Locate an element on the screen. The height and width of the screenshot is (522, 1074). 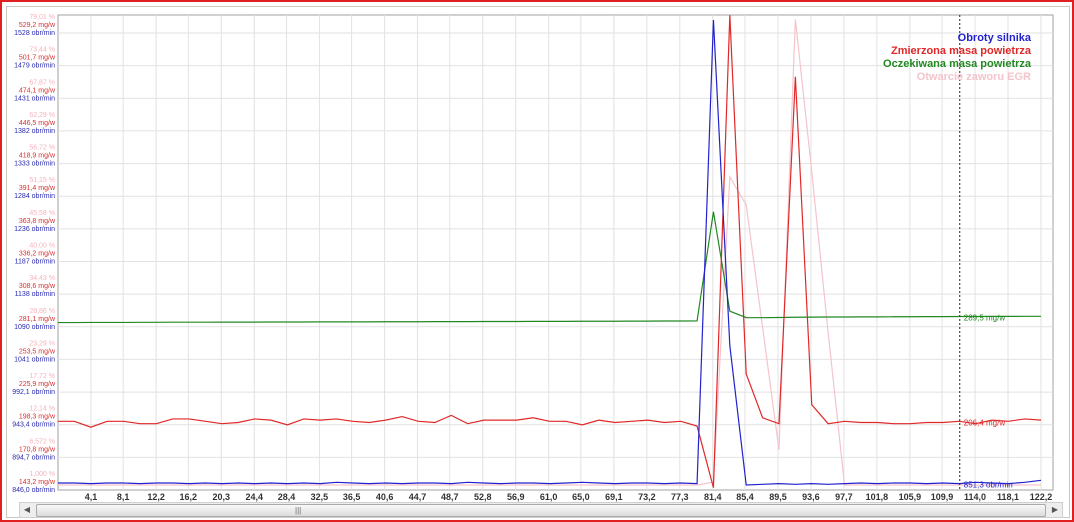
y-axis-label-pct: 79,01 % is located at coordinates (42, 17).